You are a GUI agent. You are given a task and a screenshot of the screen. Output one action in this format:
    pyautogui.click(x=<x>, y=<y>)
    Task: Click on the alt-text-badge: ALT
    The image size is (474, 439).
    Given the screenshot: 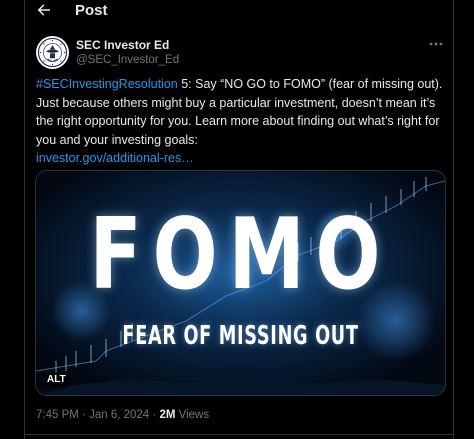 What is the action you would take?
    pyautogui.click(x=56, y=379)
    